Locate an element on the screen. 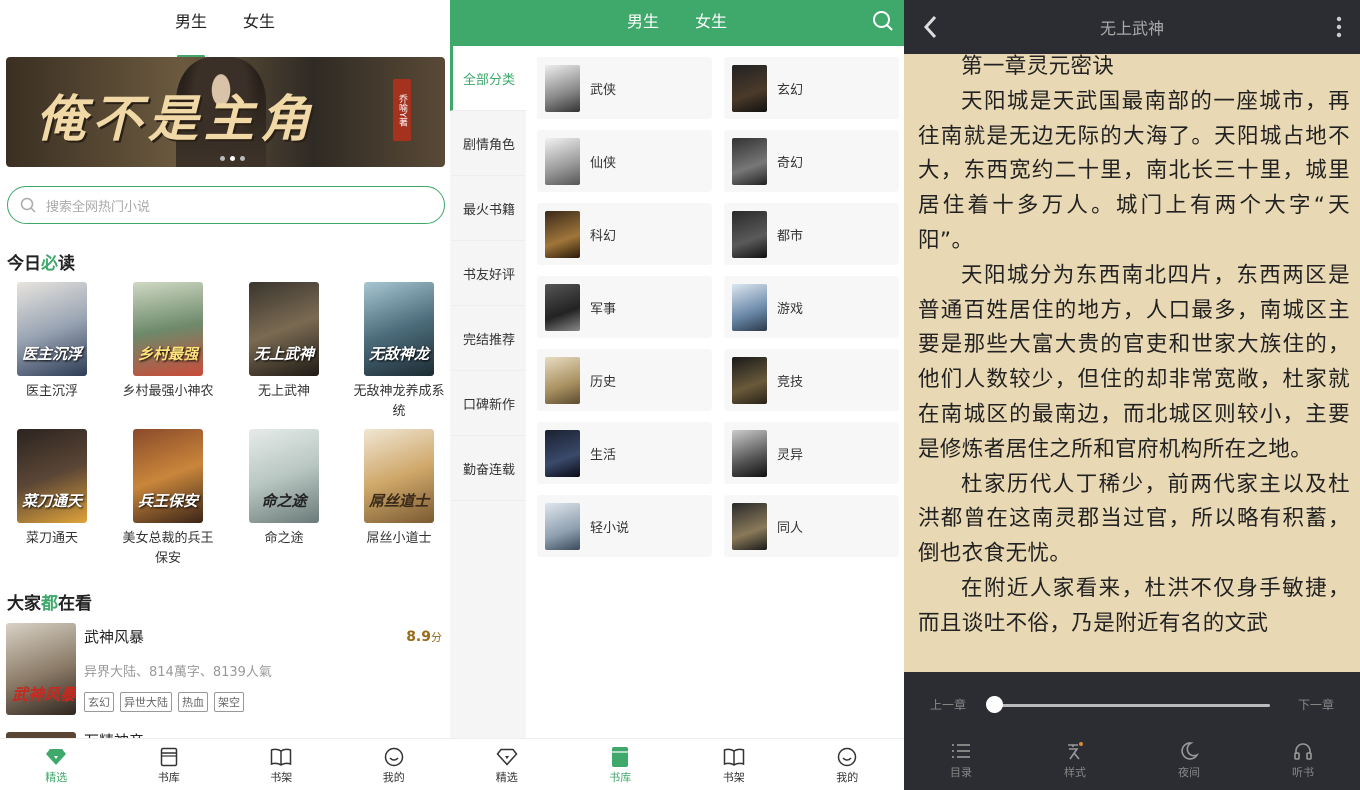  book-title: 无敌神龙养成系统 is located at coordinates (399, 401).